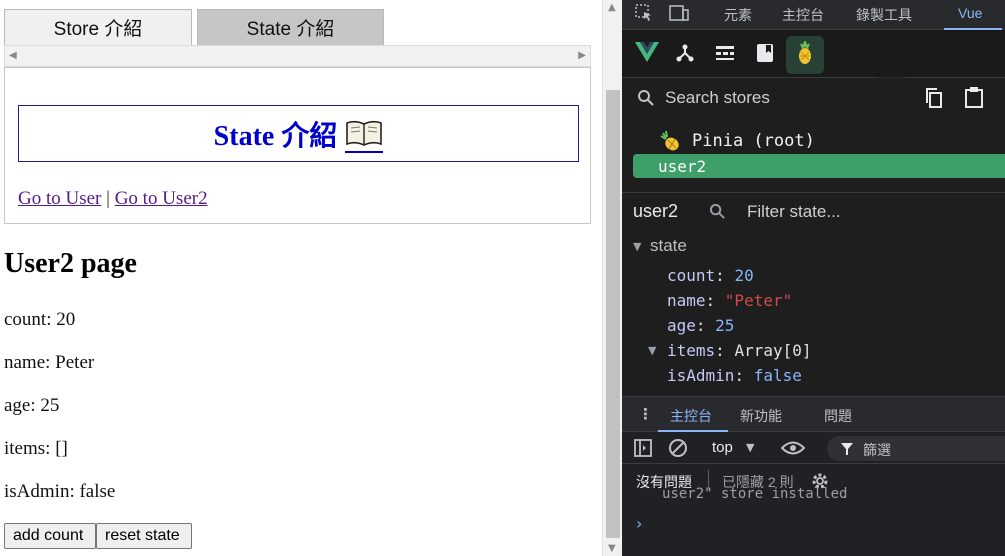 Image resolution: width=1005 pixels, height=556 pixels. Describe the element at coordinates (644, 15) in the screenshot. I see `inspect-element-icon` at that location.